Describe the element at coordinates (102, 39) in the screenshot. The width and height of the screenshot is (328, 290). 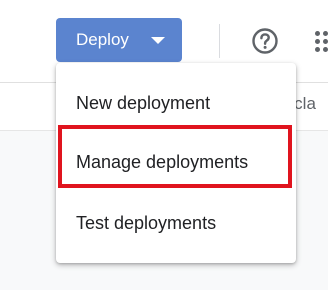
I see `deploy-button-label: Deploy` at that location.